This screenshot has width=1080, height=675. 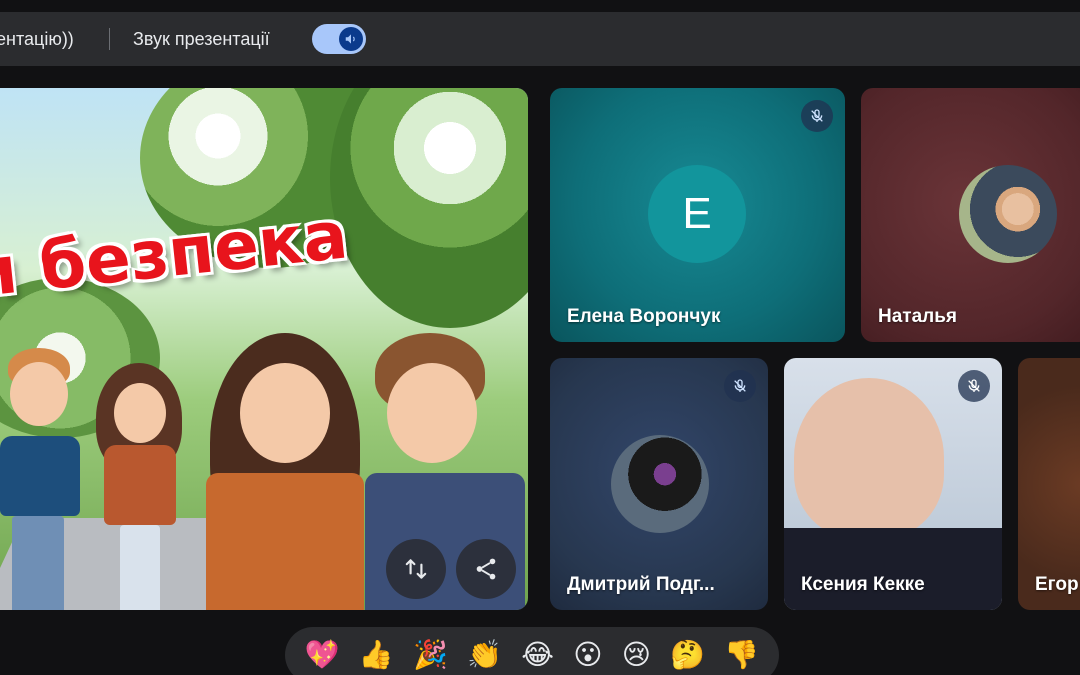 I want to click on share-button, so click(x=486, y=569).